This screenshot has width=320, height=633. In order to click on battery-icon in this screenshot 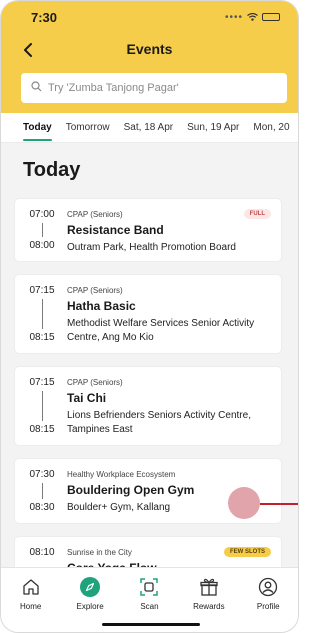, I will do `click(271, 17)`.